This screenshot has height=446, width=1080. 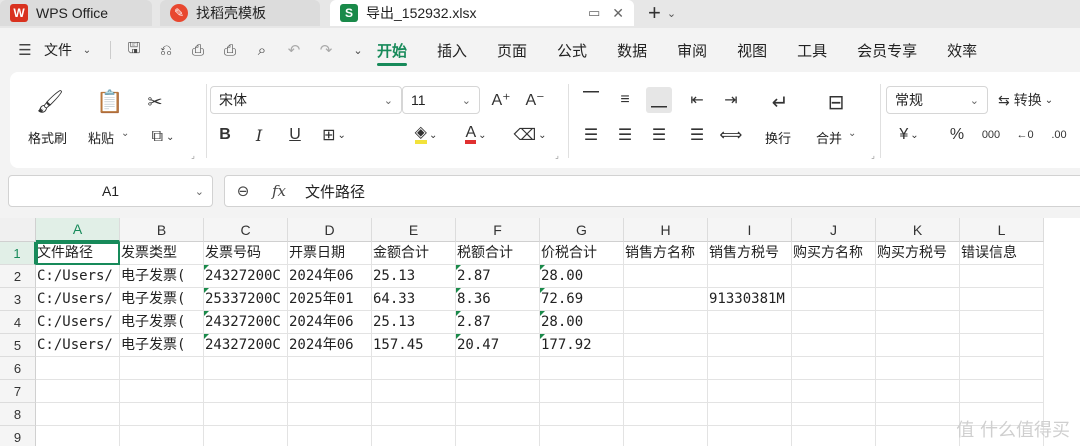 What do you see at coordinates (330, 436) in the screenshot?
I see `cell-d9` at bounding box center [330, 436].